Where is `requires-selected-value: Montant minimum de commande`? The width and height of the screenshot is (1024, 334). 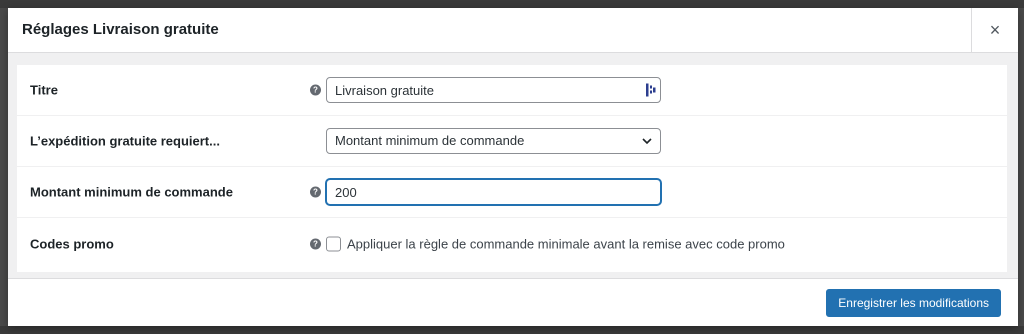 requires-selected-value: Montant minimum de commande is located at coordinates (430, 140).